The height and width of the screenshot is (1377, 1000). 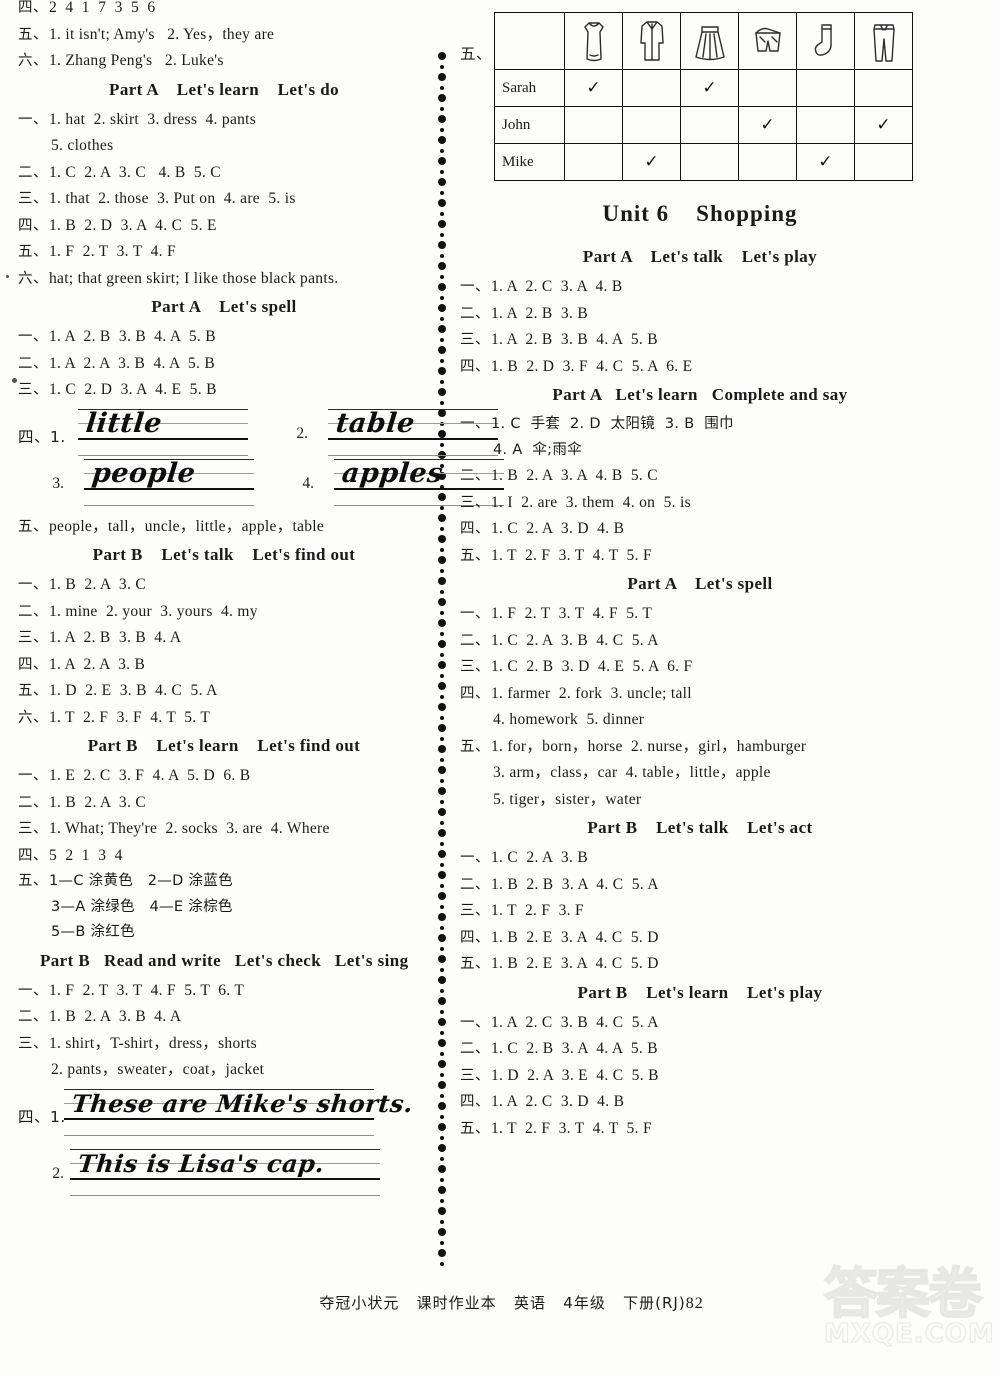 I want to click on answer-text: 5. clothes, so click(x=82, y=145).